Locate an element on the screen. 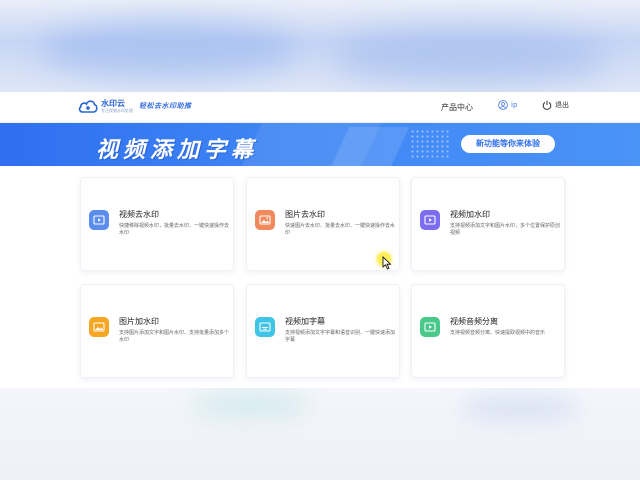  card-title: 视频去水印 is located at coordinates (139, 214).